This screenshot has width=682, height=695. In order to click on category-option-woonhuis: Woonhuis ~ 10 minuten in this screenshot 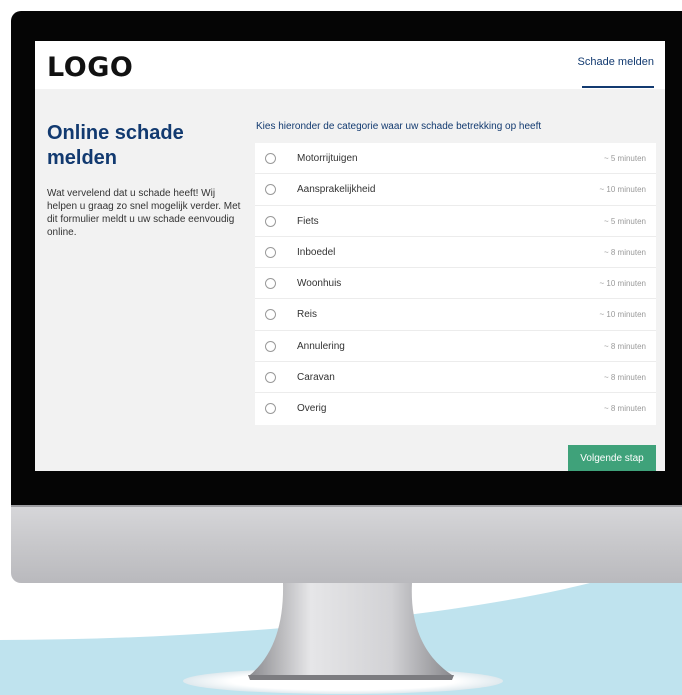, I will do `click(455, 284)`.